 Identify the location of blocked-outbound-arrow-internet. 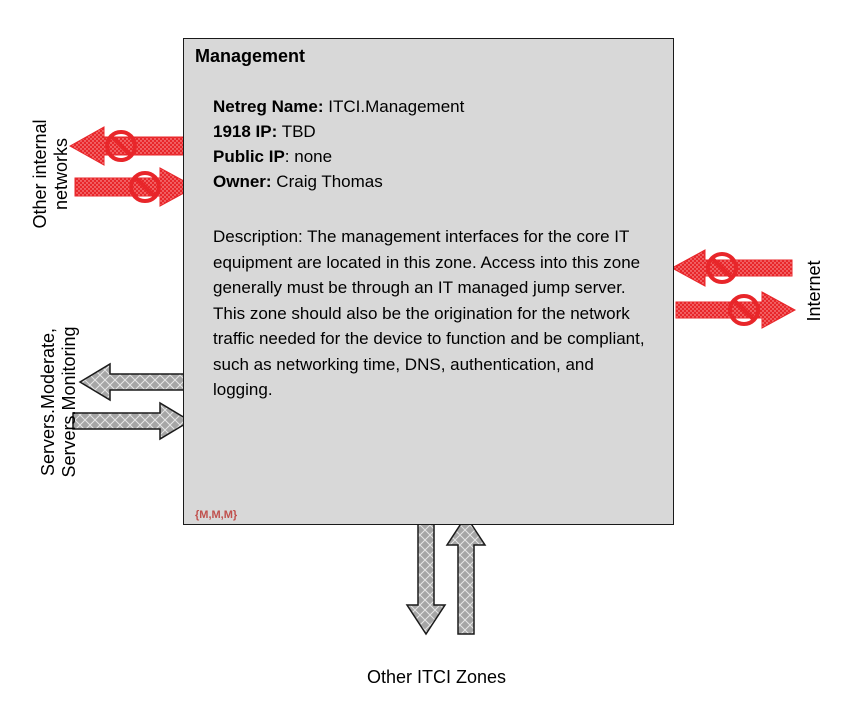
(736, 310).